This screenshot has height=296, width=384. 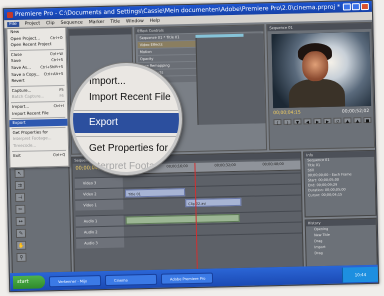 I want to click on zoom-item-get-properties: Get Properties for, so click(x=126, y=149).